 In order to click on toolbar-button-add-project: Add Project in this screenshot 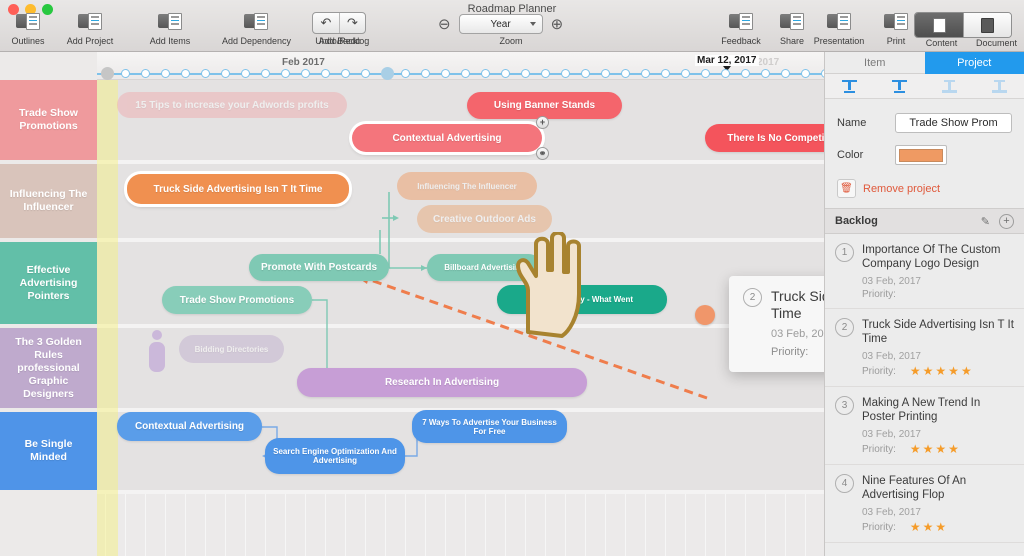, I will do `click(90, 28)`.